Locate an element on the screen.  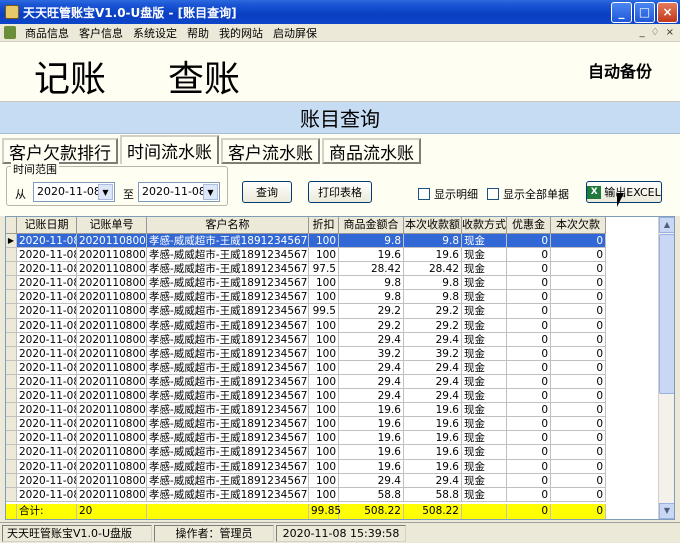
cell-number: 202011080002 is located at coordinates (112, 255).